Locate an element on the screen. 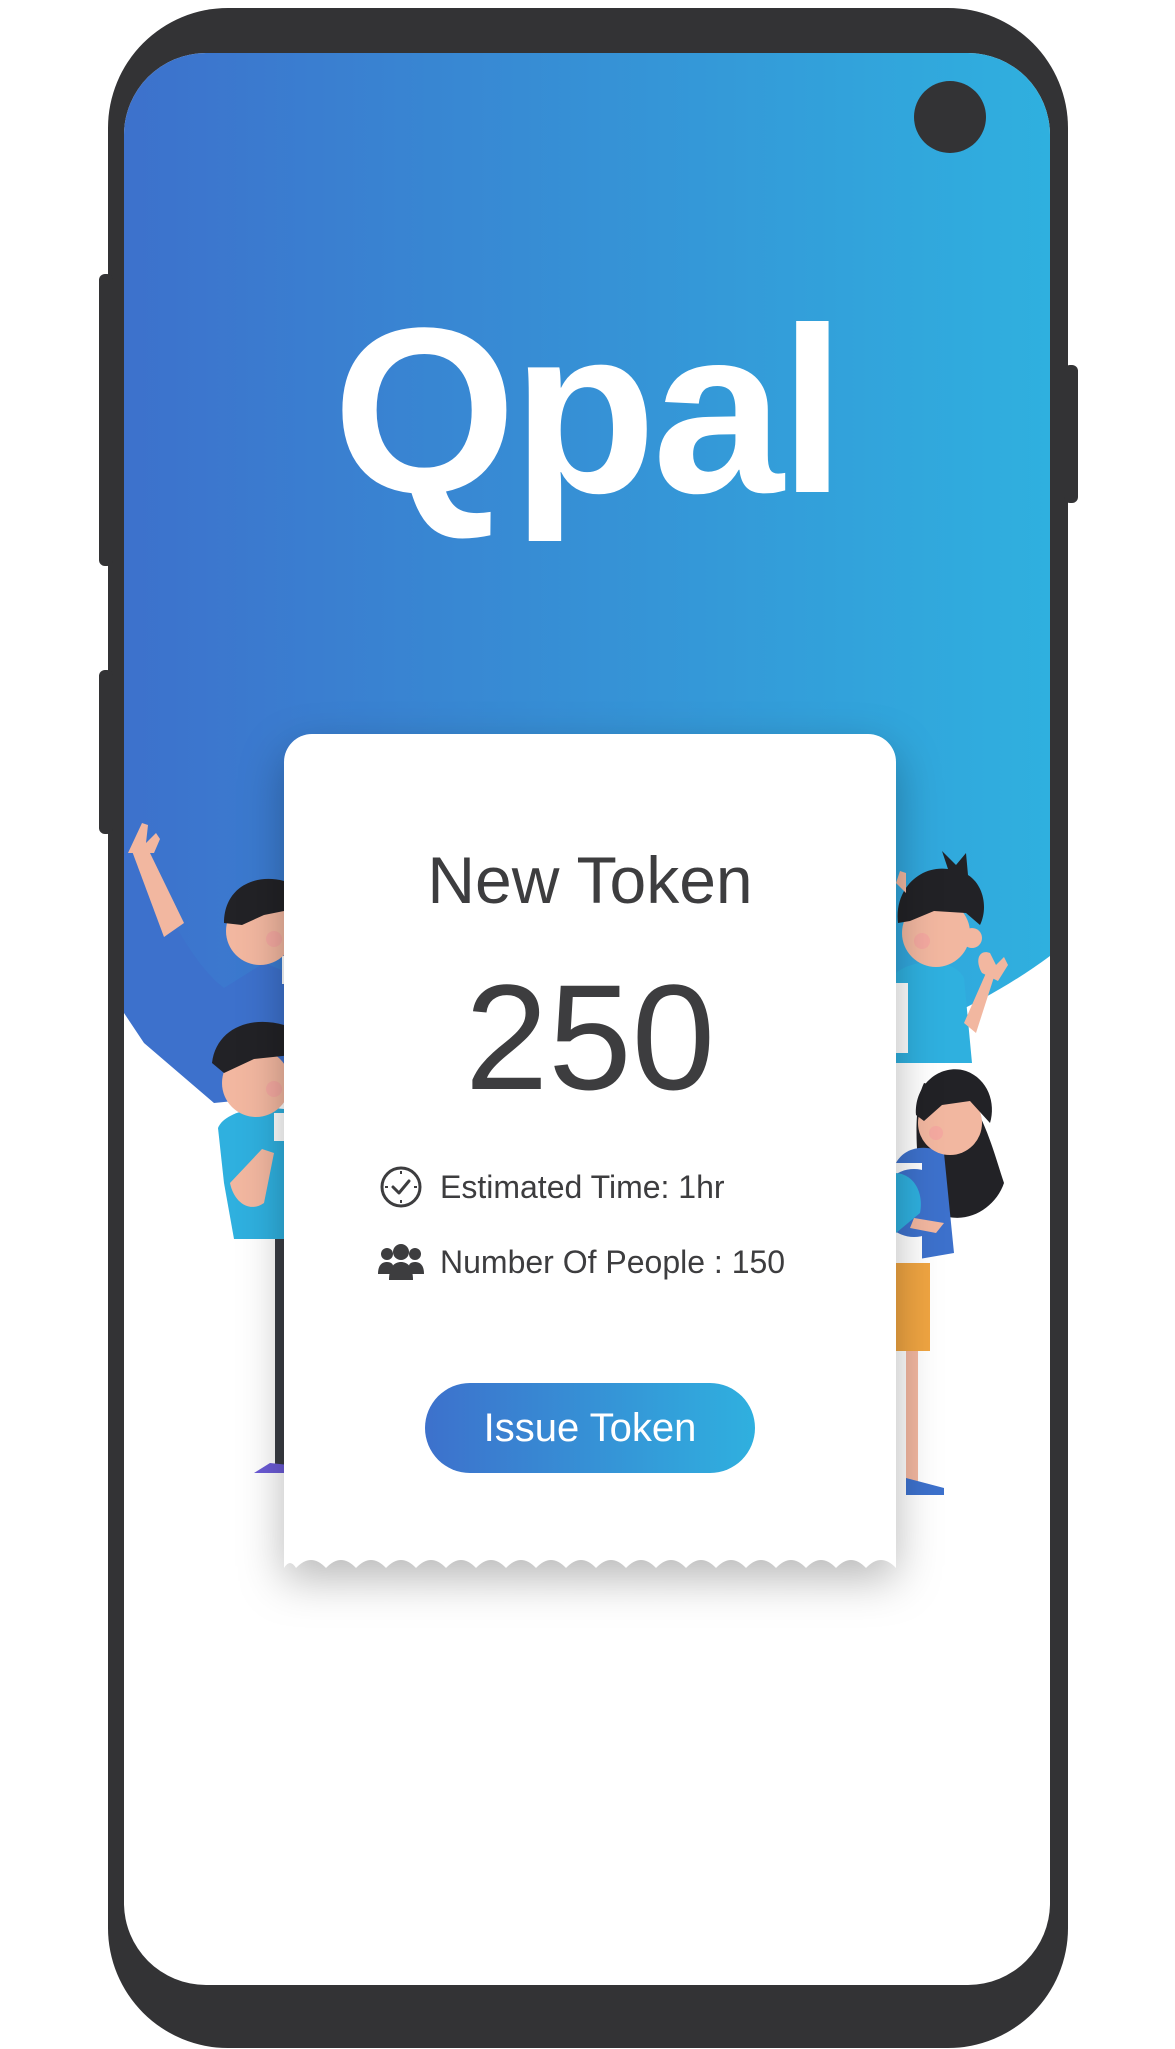 The image size is (1175, 2049). token-number: 250 is located at coordinates (590, 1037).